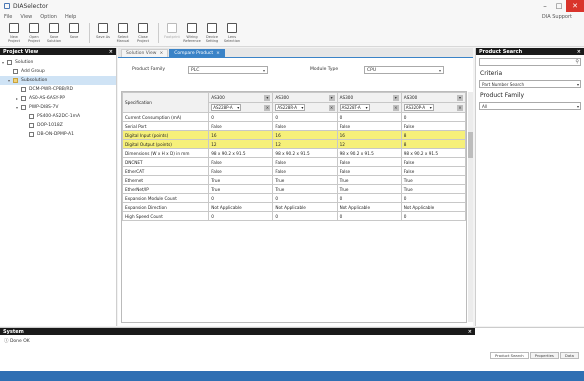  What do you see at coordinates (294, 144) in the screenshot?
I see `table-row: Digital Output (points) 12 12 12 8` at bounding box center [294, 144].